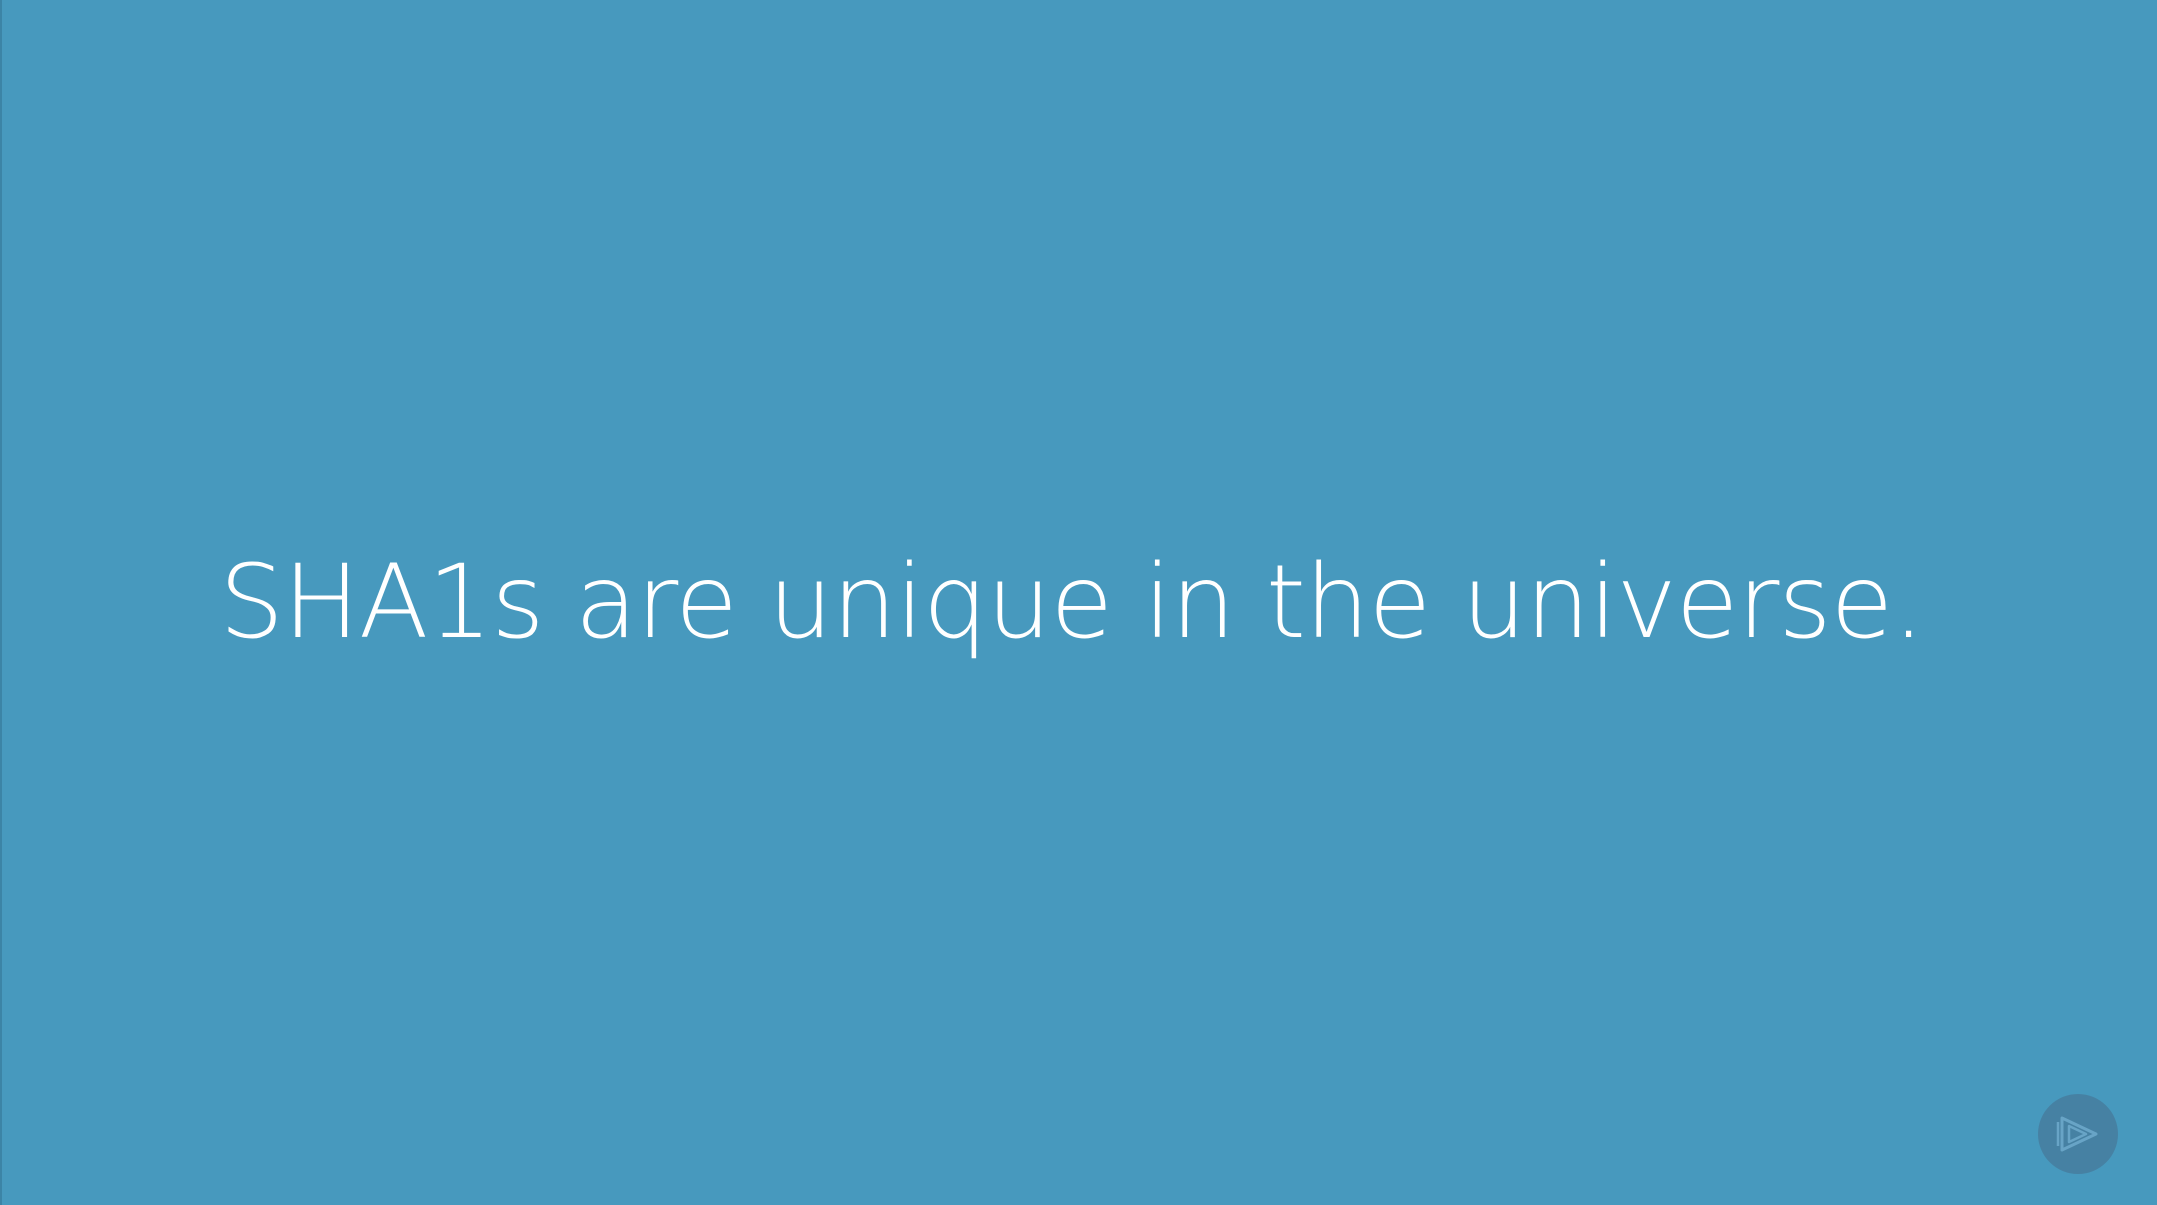  What do you see at coordinates (1072, 602) in the screenshot?
I see `slide-statement: SHA1s are unique in the universe.` at bounding box center [1072, 602].